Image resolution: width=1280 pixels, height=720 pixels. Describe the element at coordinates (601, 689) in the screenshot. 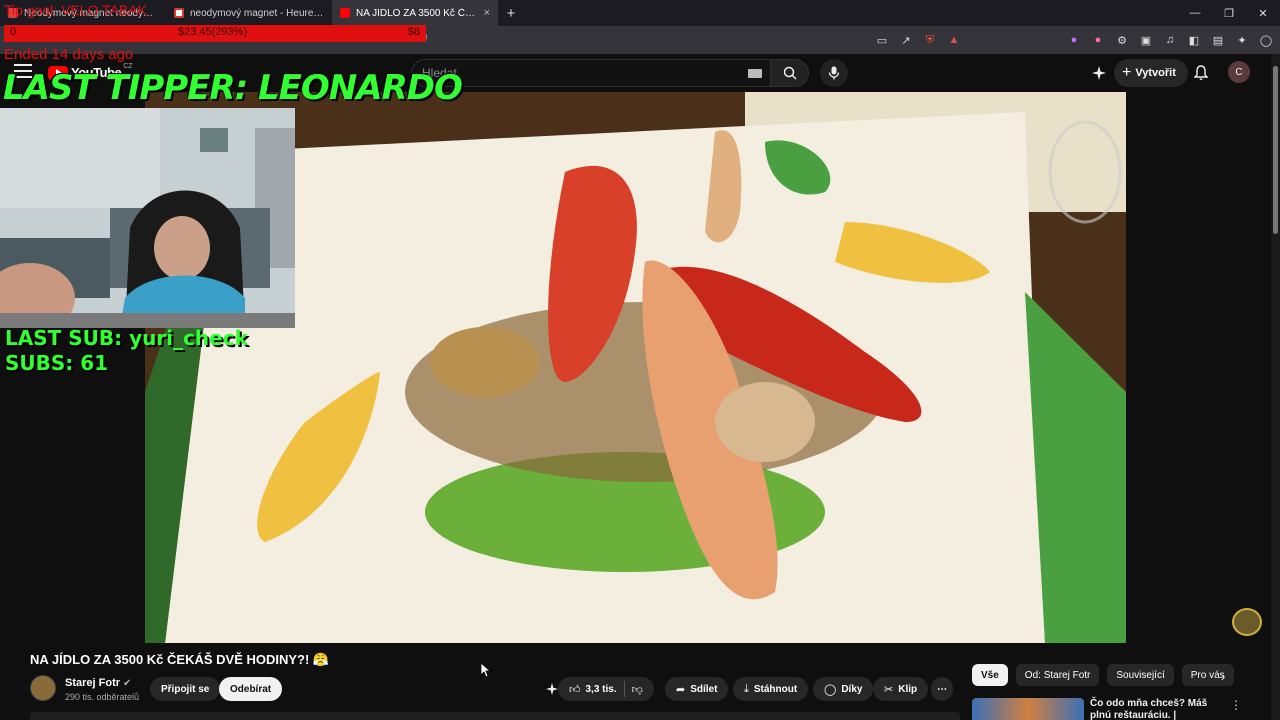

I see `like-count: 3,3 tis.` at that location.